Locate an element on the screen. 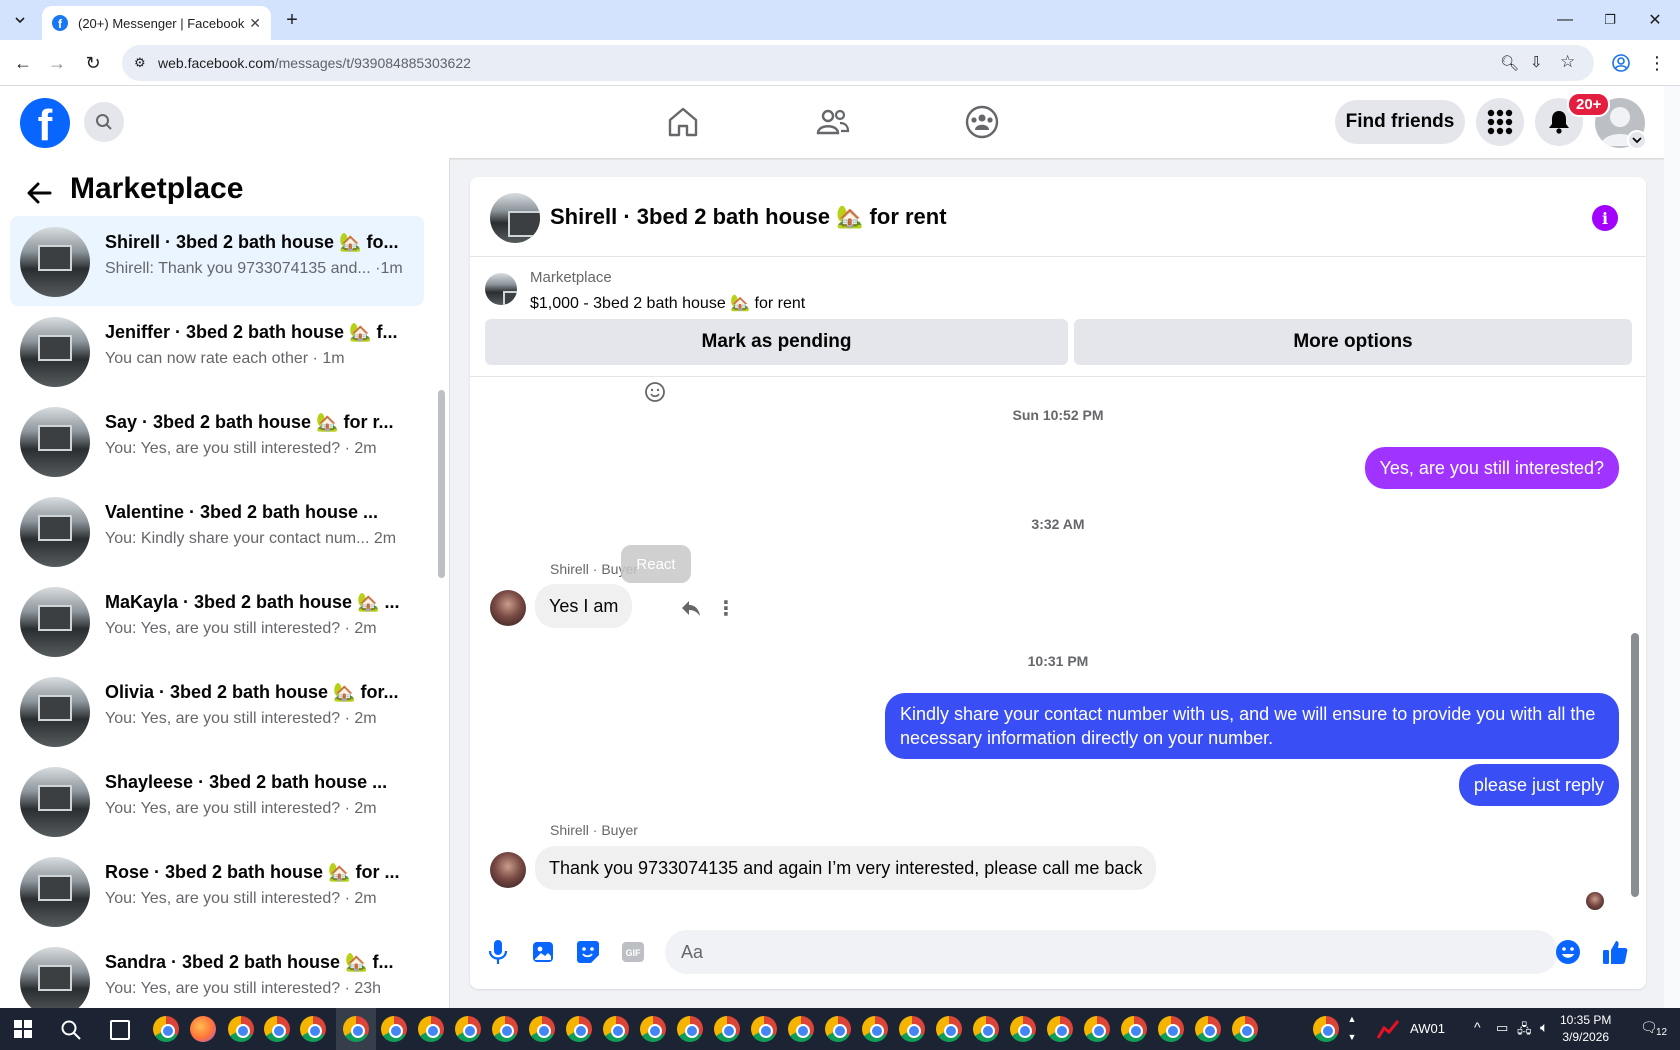 Image resolution: width=1680 pixels, height=1050 pixels. system-tray-chevron-icon: ^ is located at coordinates (1477, 1027).